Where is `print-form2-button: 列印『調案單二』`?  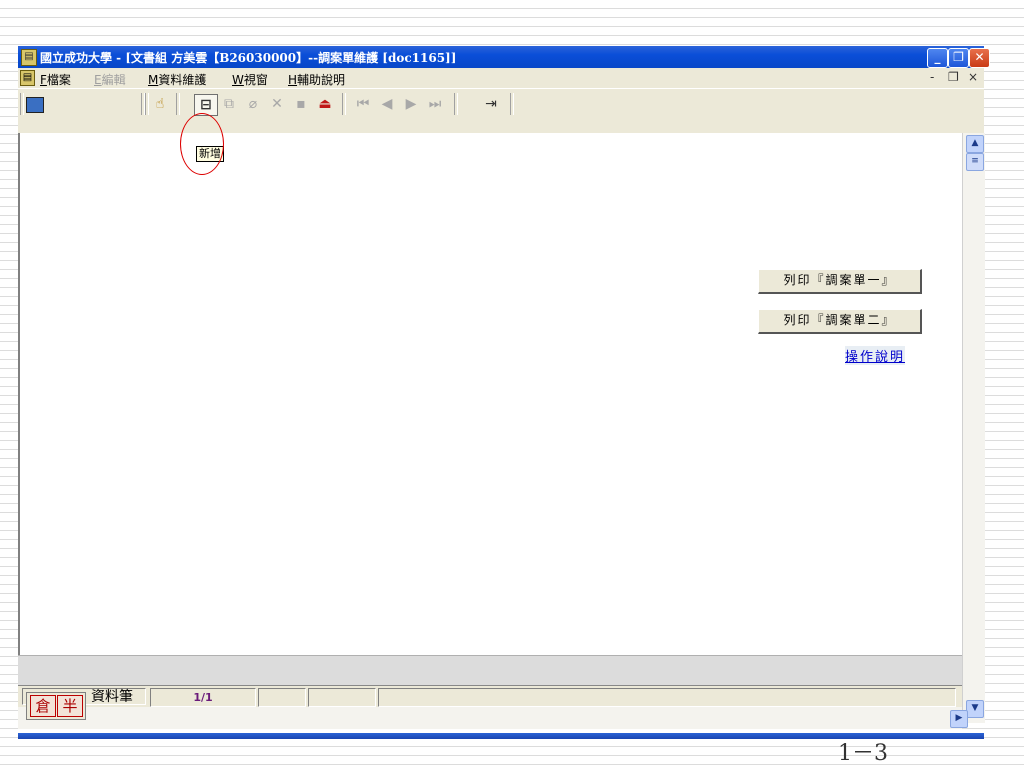 print-form2-button: 列印『調案單二』 is located at coordinates (840, 321).